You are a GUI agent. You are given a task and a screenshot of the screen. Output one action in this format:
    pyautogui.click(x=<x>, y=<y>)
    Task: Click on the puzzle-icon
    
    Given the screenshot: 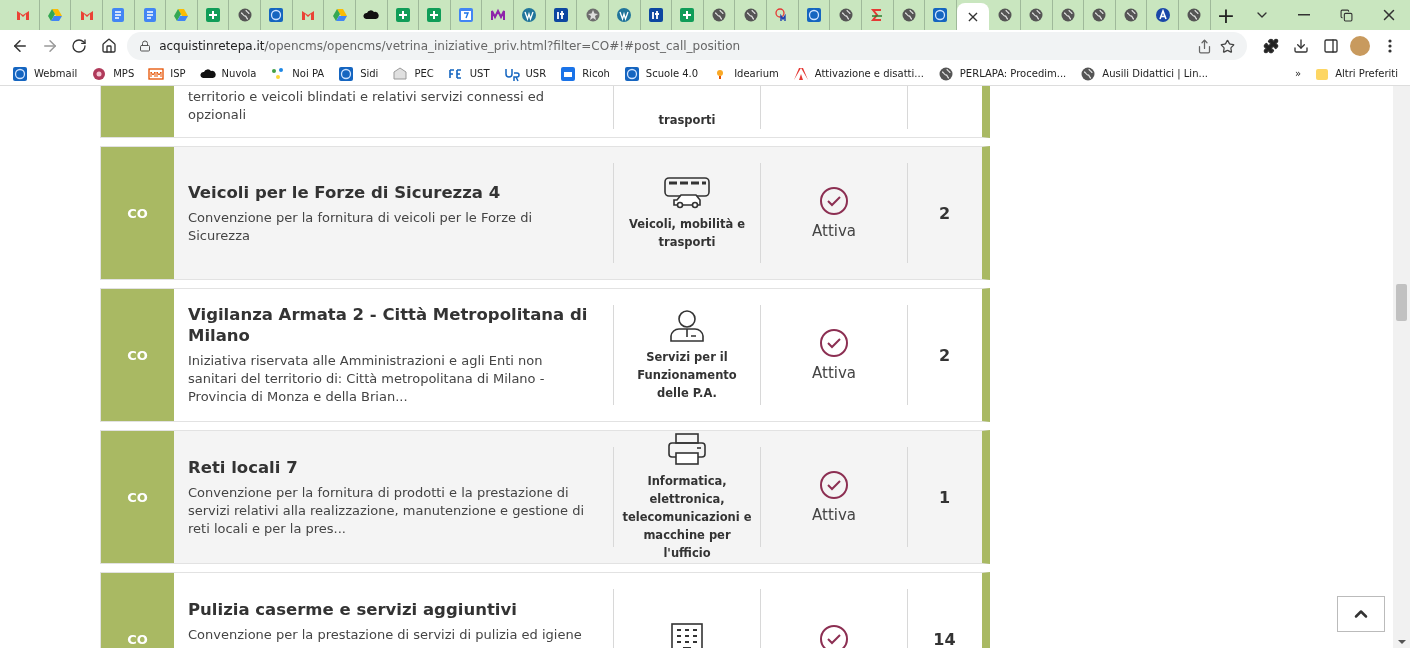 What is the action you would take?
    pyautogui.click(x=1271, y=46)
    